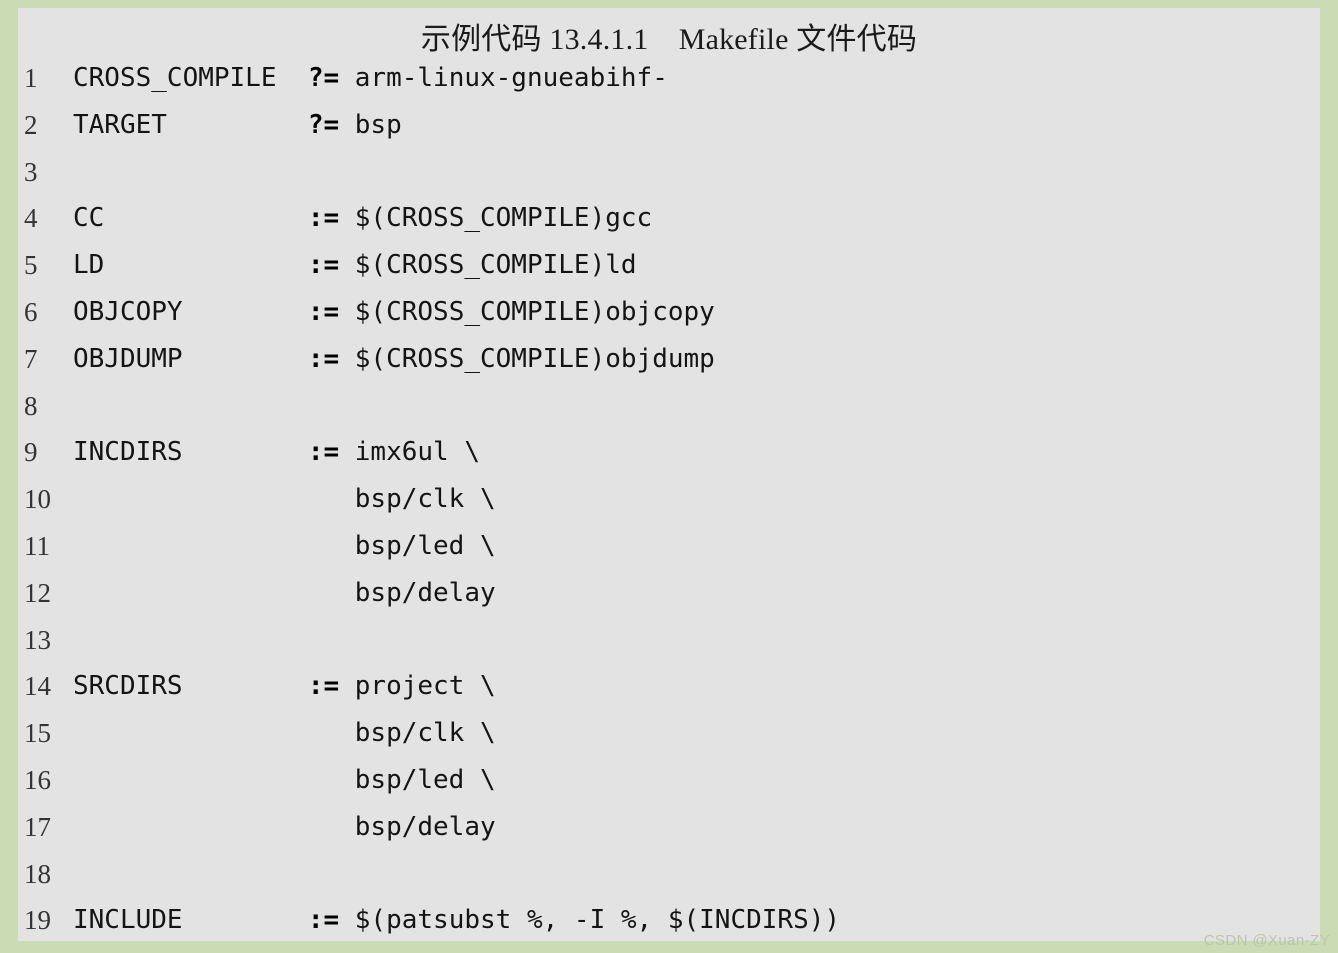  What do you see at coordinates (190, 124) in the screenshot?
I see `line-variable: TARGET` at bounding box center [190, 124].